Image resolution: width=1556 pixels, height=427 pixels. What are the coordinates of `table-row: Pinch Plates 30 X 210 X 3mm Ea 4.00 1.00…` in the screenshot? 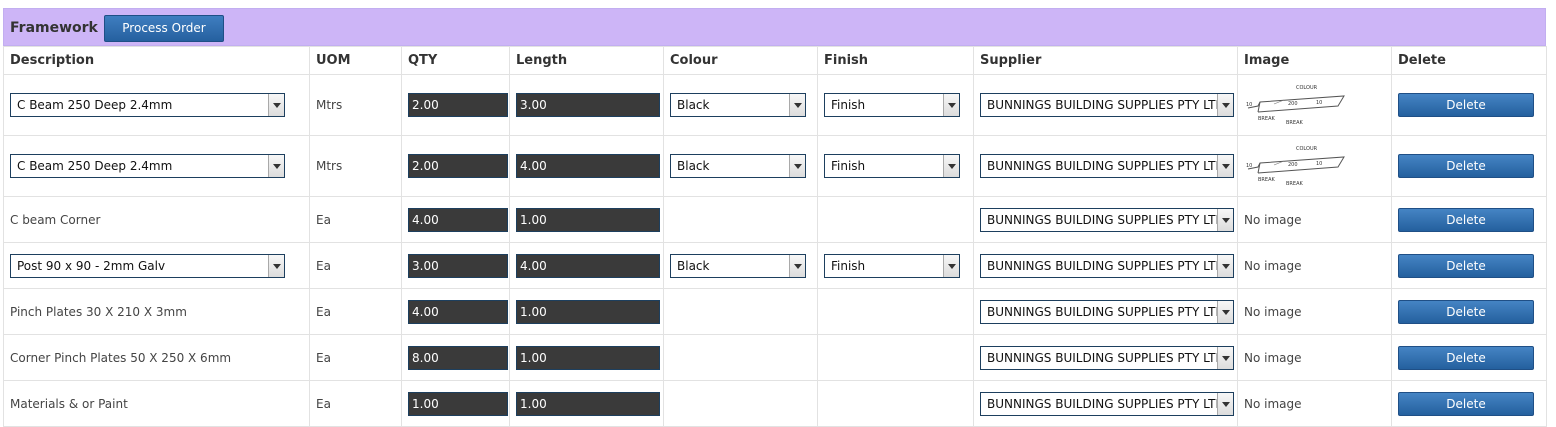 It's located at (775, 311).